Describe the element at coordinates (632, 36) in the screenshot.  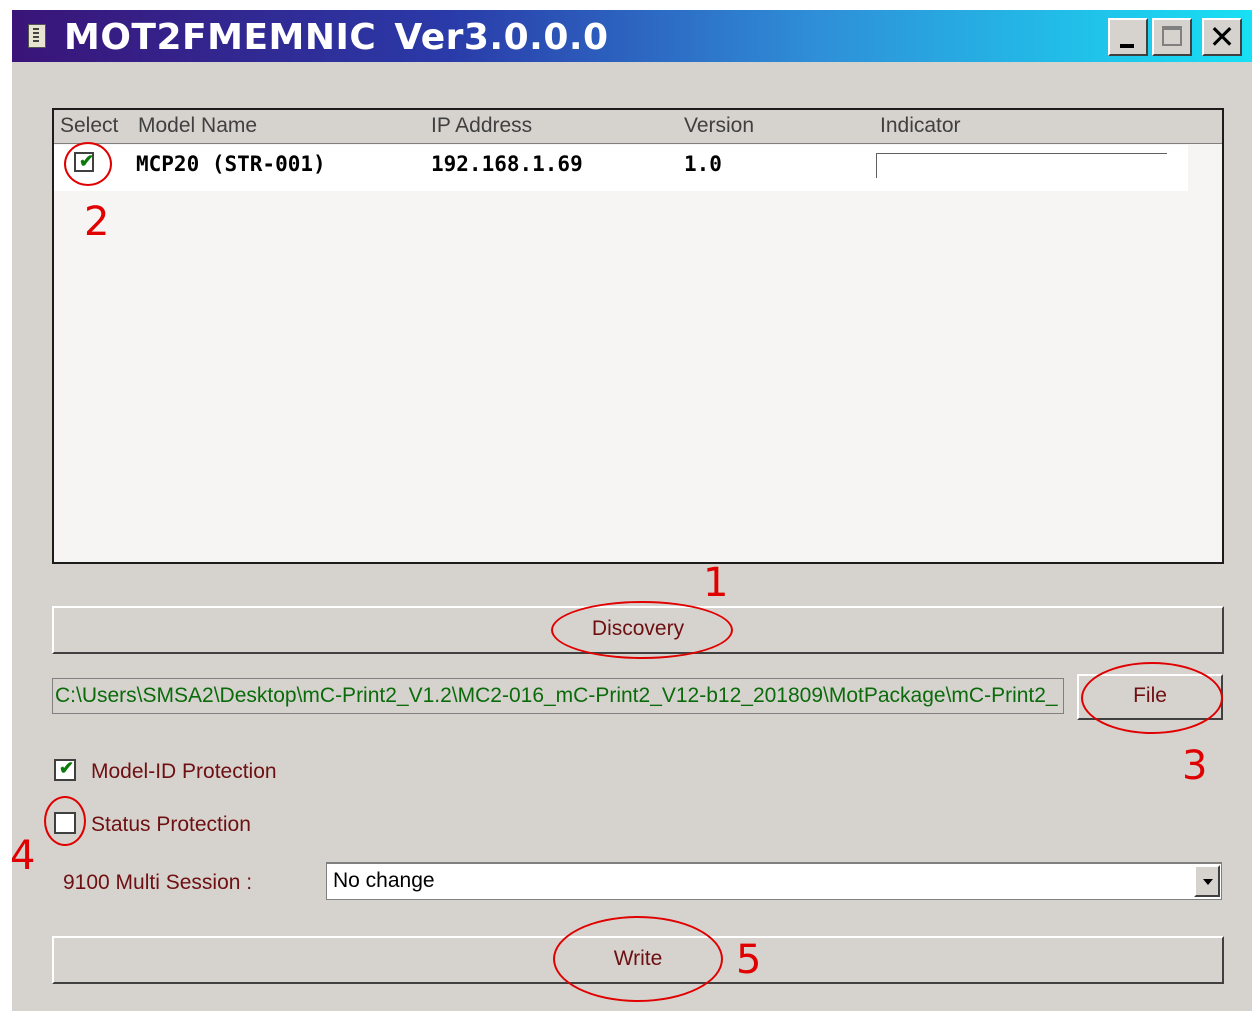
I see `title-bar: MOT2FMEMNIC Ver3.0.0.0 ✕` at that location.